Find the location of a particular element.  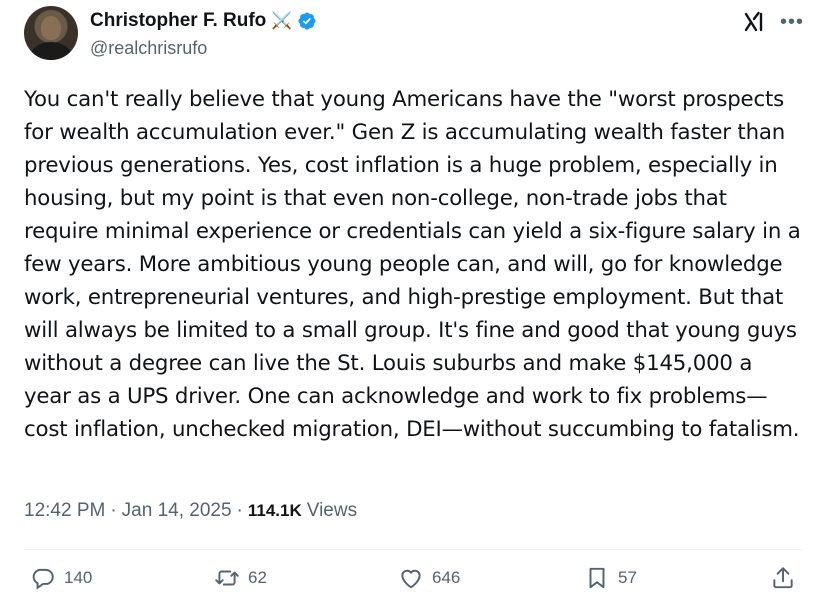

author-display-name: Christopher F. Rufo is located at coordinates (178, 21).